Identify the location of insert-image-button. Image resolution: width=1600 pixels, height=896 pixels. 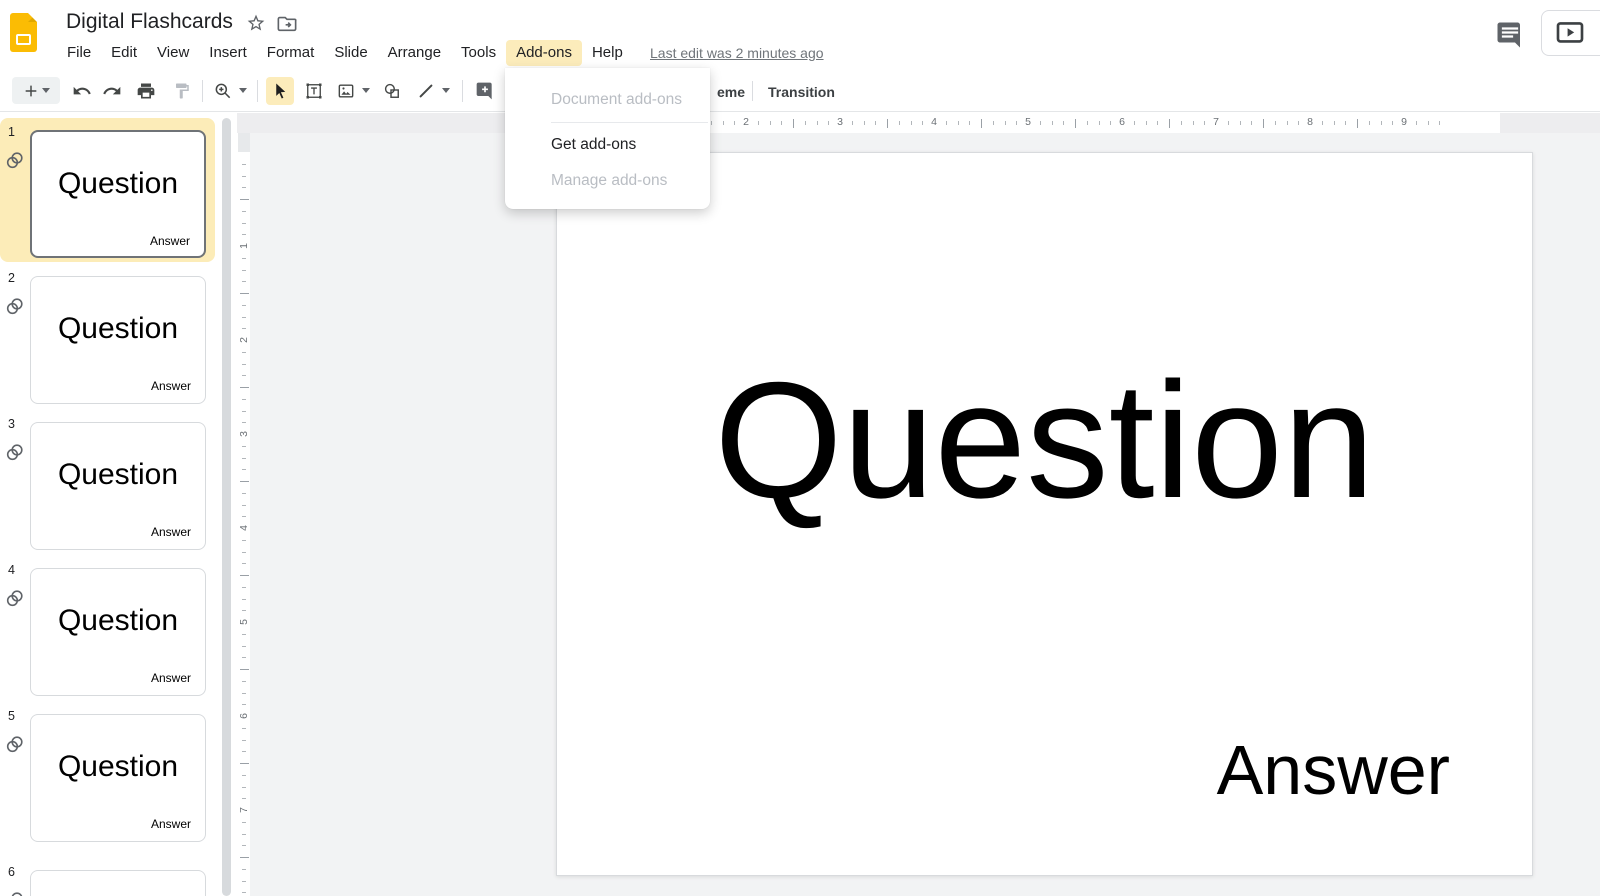
(346, 91).